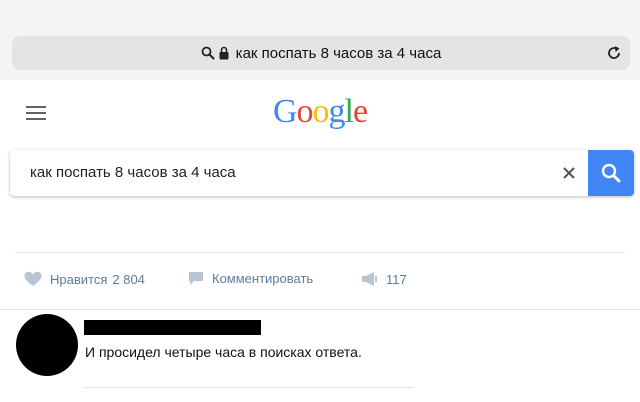  What do you see at coordinates (338, 53) in the screenshot?
I see `address-text: как поспать 8 часов за 4 часа` at bounding box center [338, 53].